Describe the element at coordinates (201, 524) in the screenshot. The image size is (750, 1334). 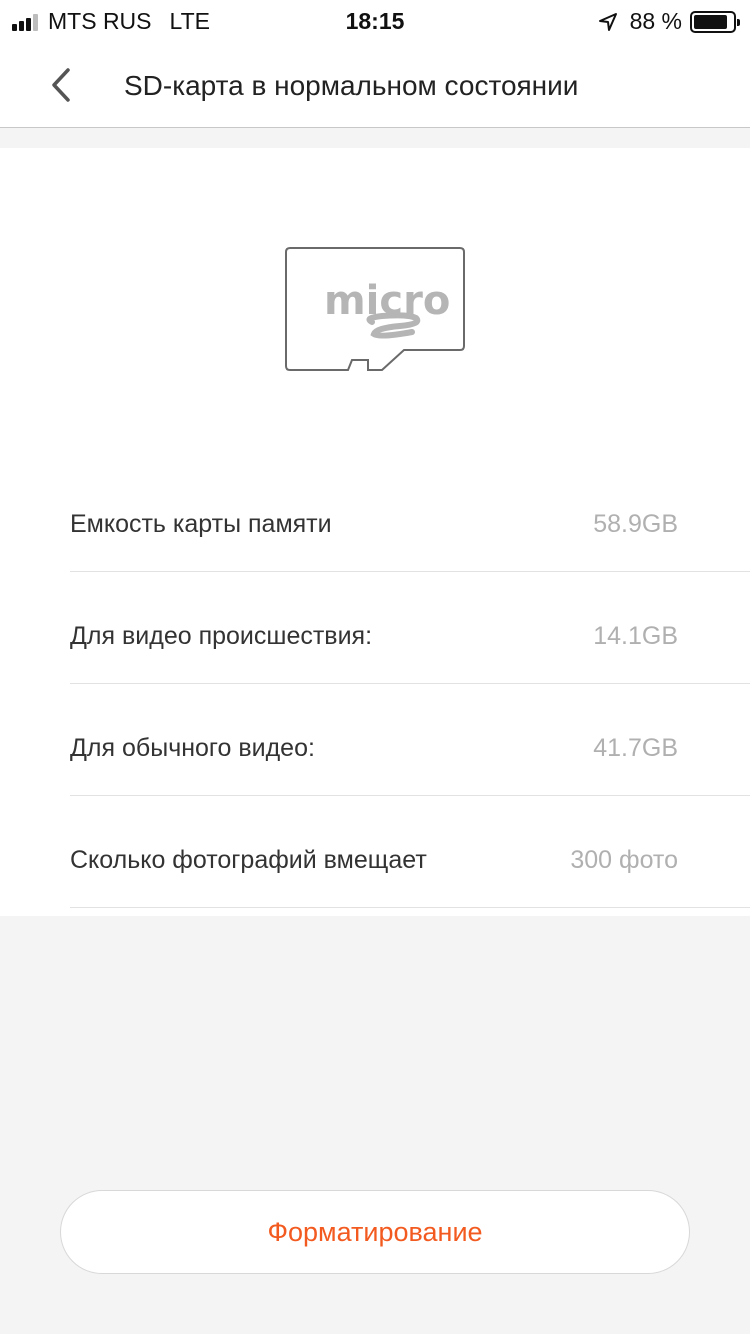
I see `info-label: Емкость карты памяти` at that location.